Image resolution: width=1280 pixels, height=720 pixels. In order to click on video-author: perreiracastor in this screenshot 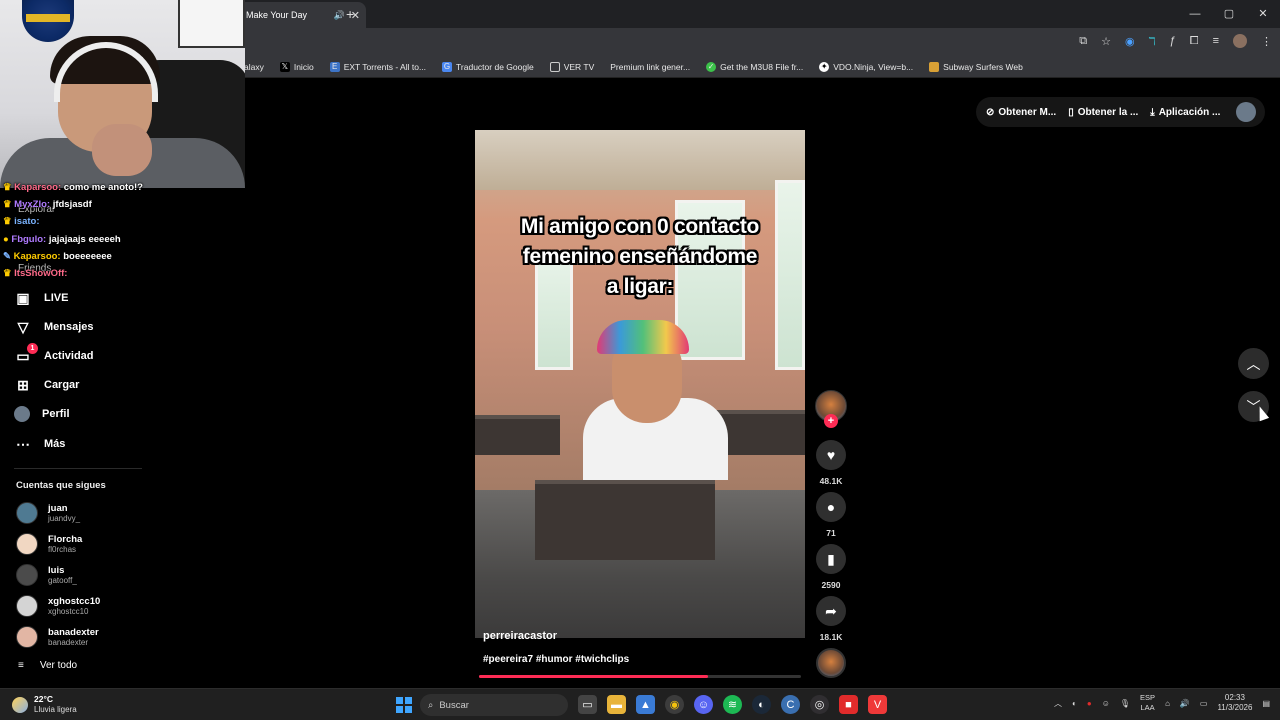, I will do `click(520, 636)`.